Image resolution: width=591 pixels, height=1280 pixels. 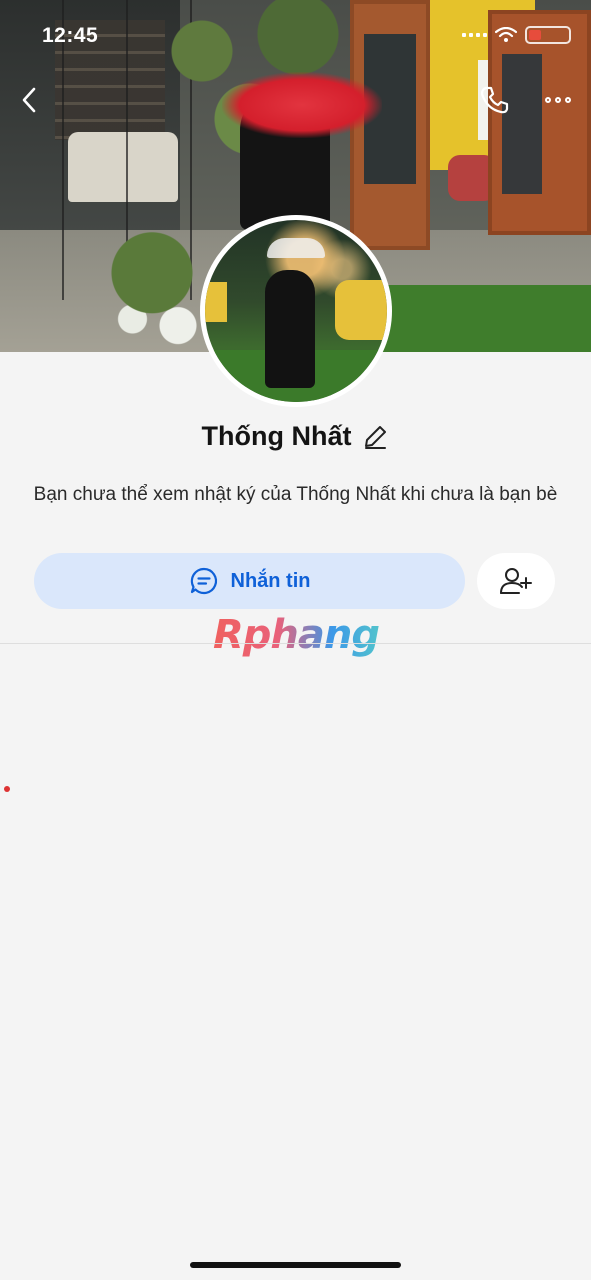 I want to click on status-time: 12:45, so click(x=70, y=35).